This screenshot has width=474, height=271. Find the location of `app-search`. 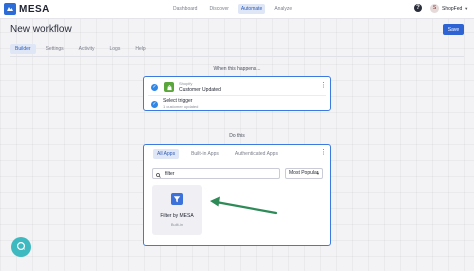

app-search is located at coordinates (216, 173).